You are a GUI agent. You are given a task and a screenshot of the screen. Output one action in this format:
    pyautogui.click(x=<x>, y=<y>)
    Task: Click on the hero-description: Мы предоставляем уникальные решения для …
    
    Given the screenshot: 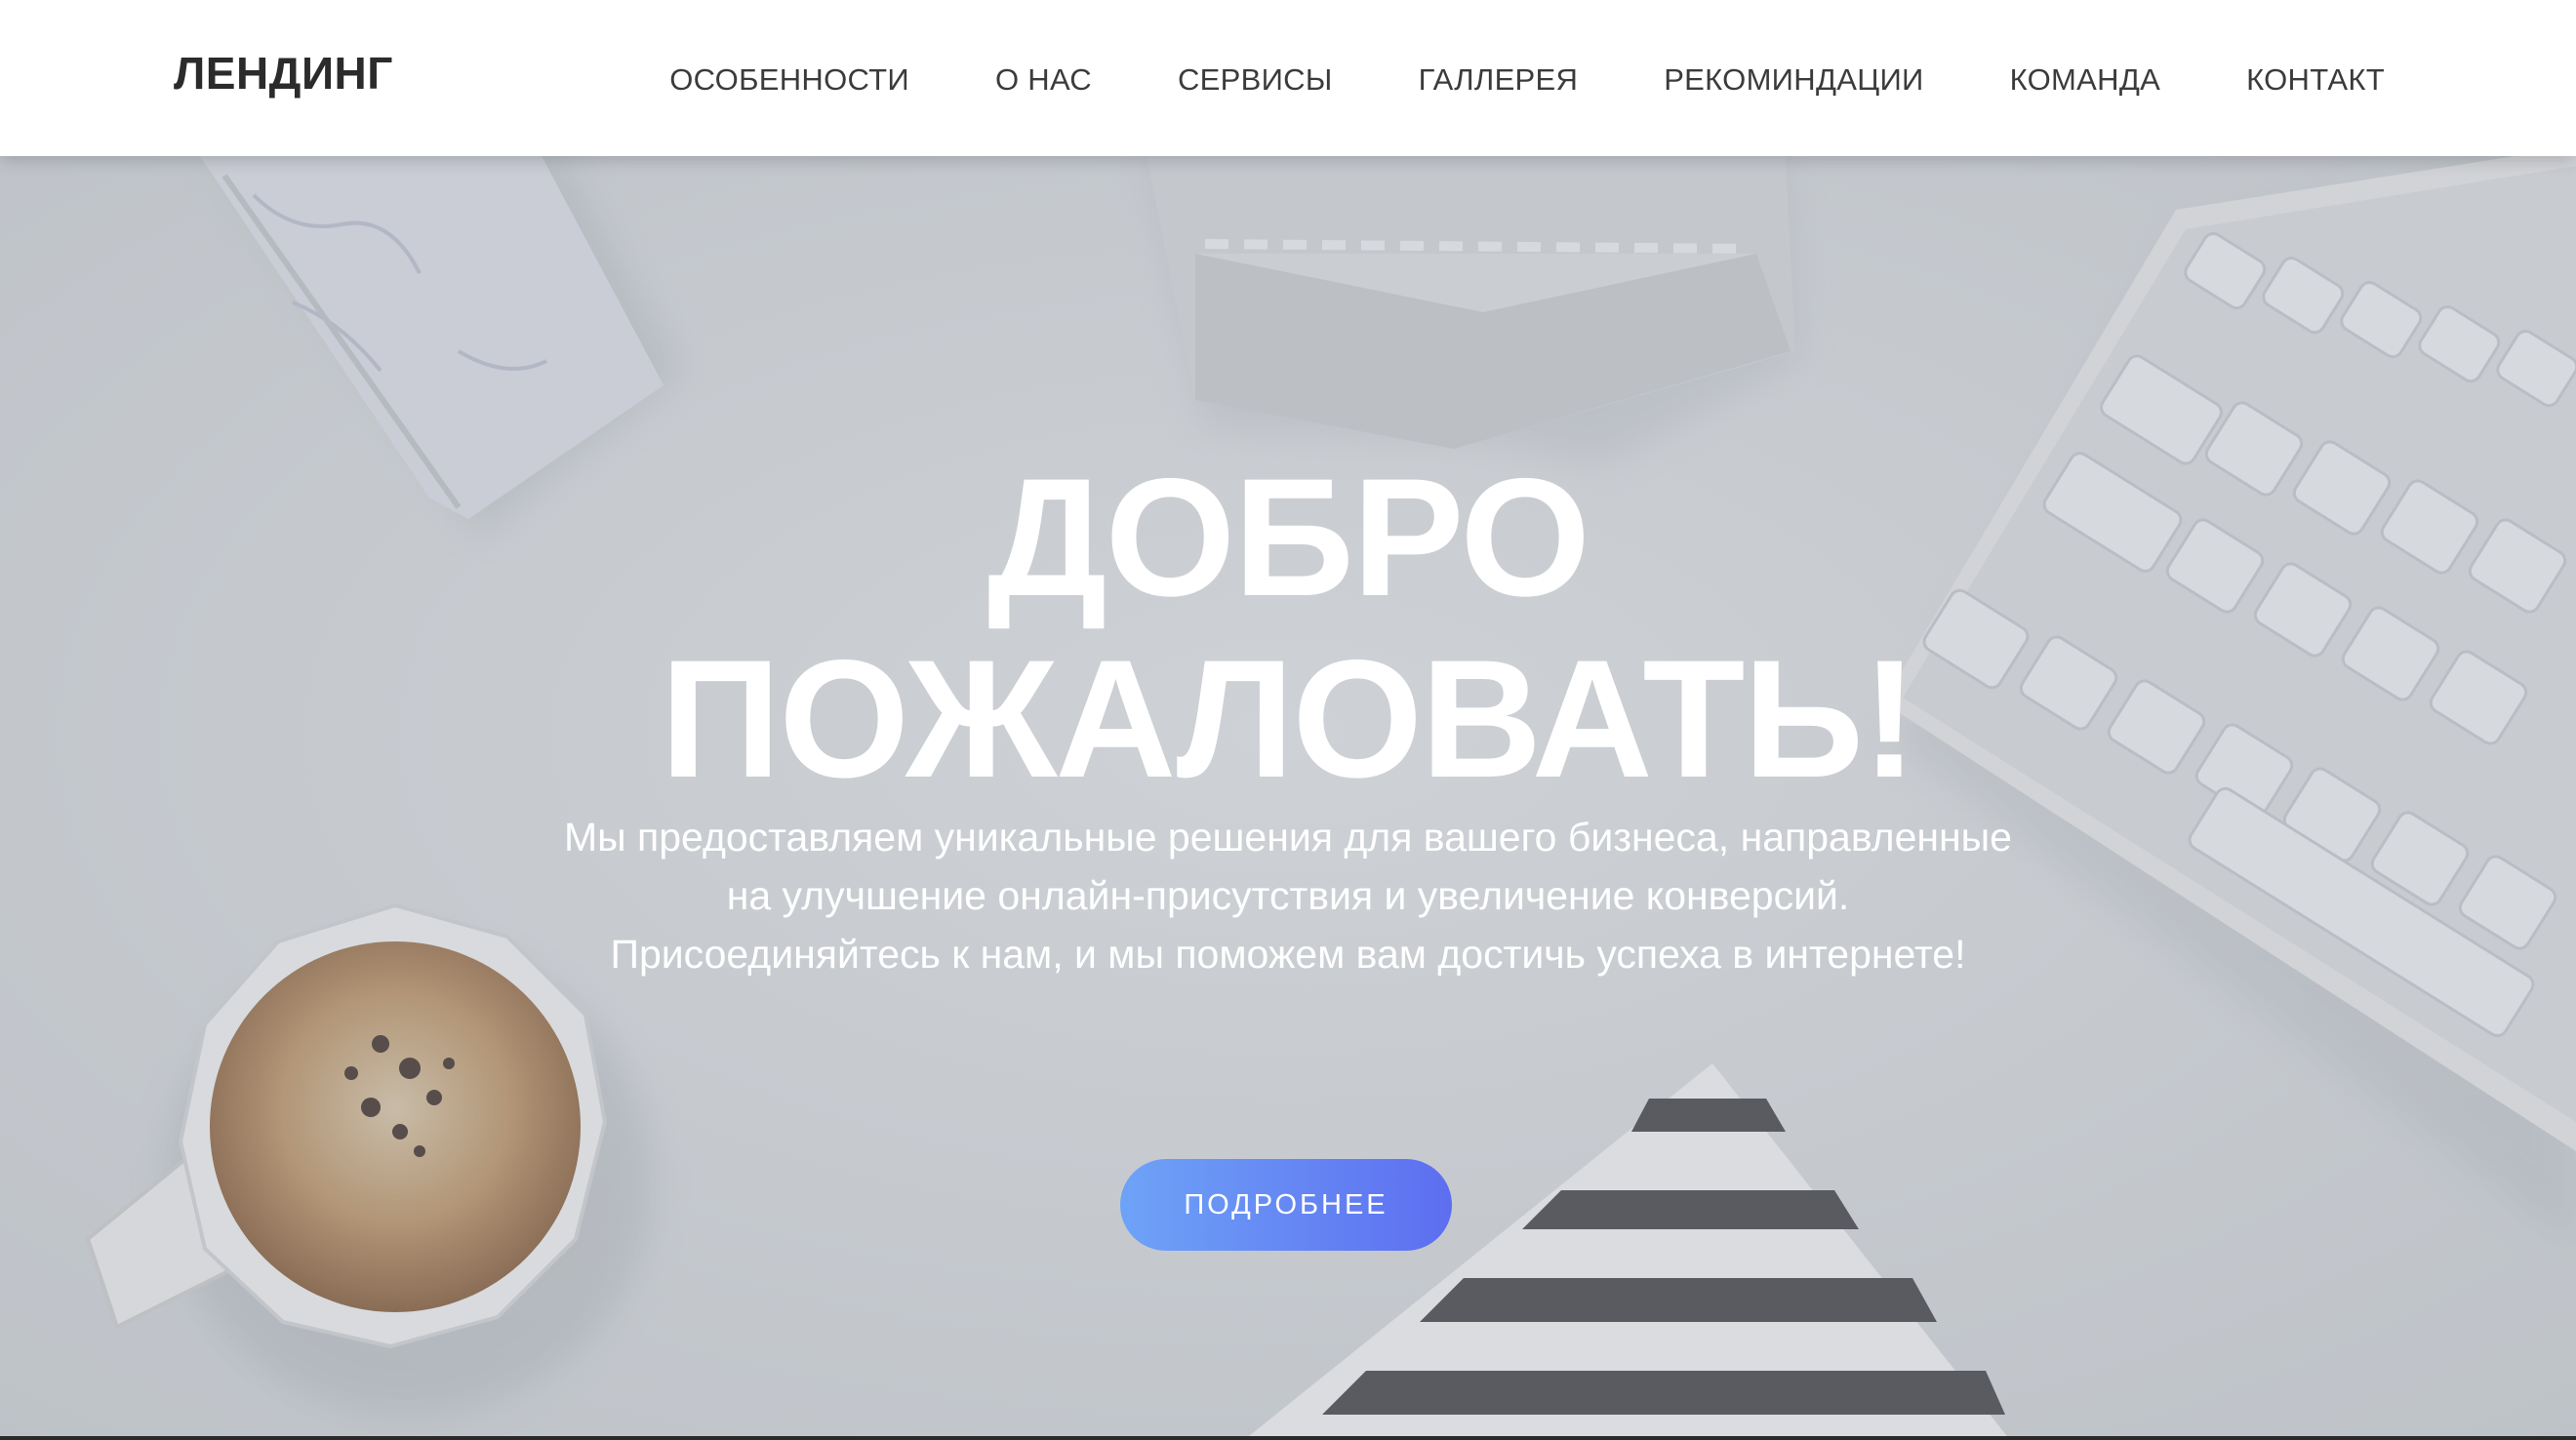 What is the action you would take?
    pyautogui.click(x=1288, y=896)
    